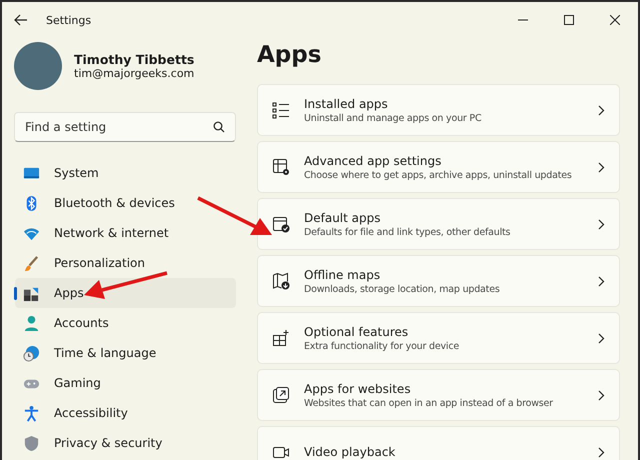  I want to click on user-email: tim@majorgeeks.com, so click(134, 73).